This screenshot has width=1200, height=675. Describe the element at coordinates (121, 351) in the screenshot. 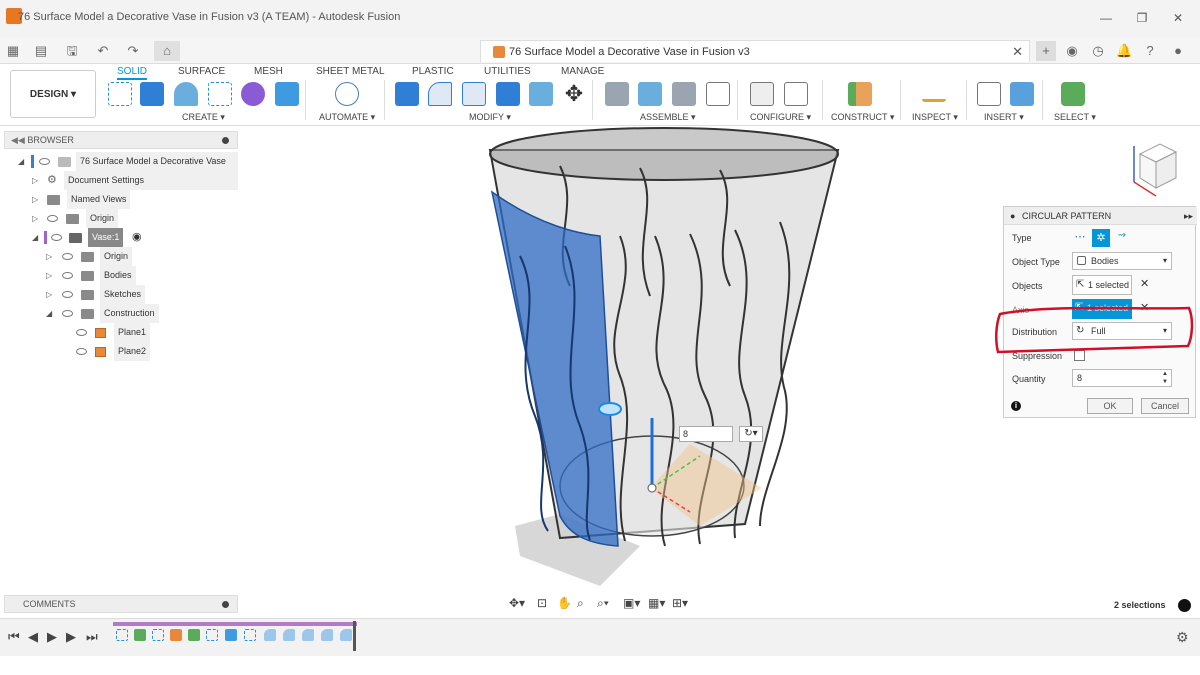

I see `browser-item-plane2: Plane2` at that location.